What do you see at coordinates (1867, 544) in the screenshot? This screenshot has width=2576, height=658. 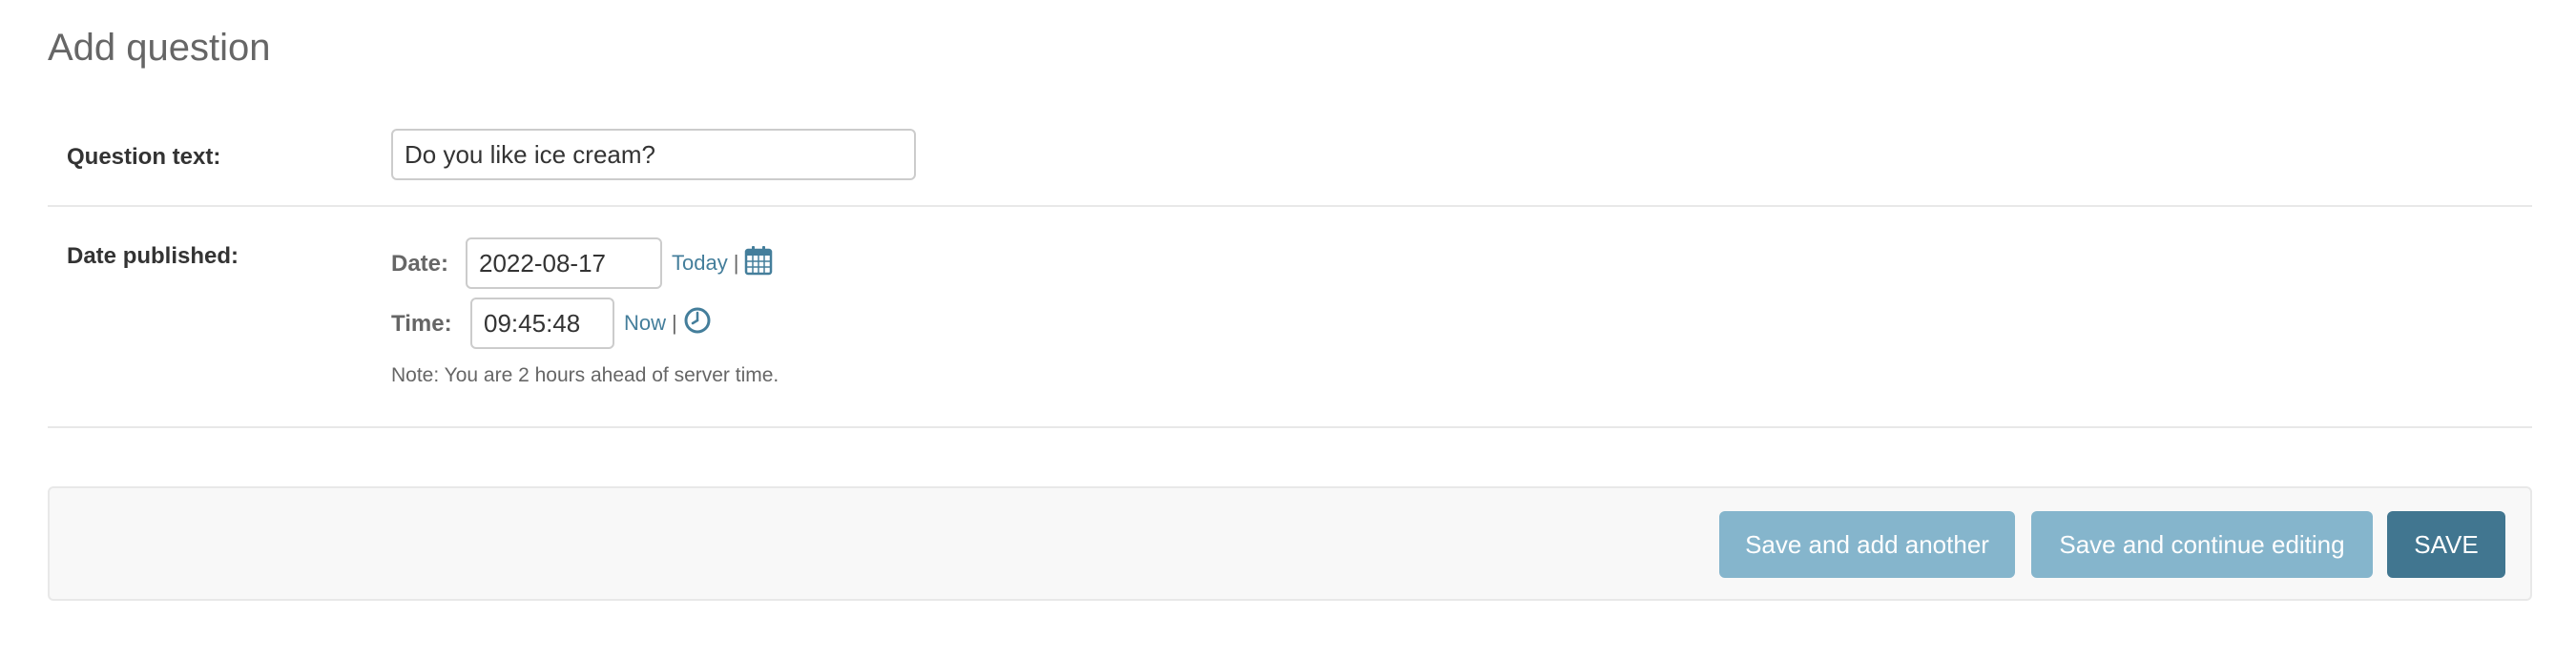 I see `save-and-add-another-button: Save and add another` at bounding box center [1867, 544].